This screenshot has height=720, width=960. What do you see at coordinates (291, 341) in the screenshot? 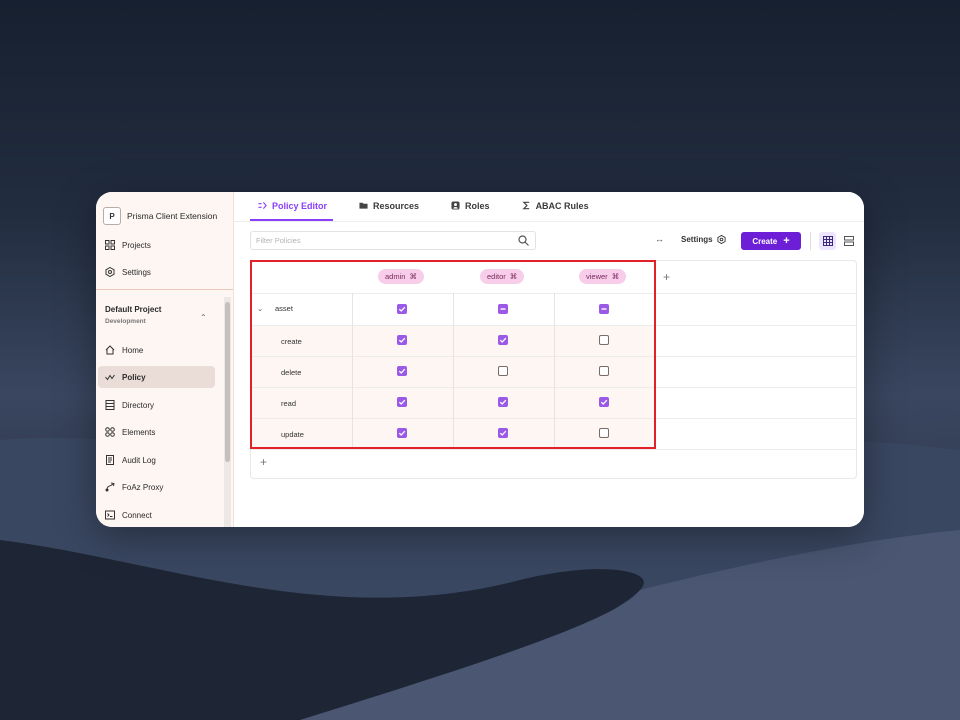
I see `action-name: create` at bounding box center [291, 341].